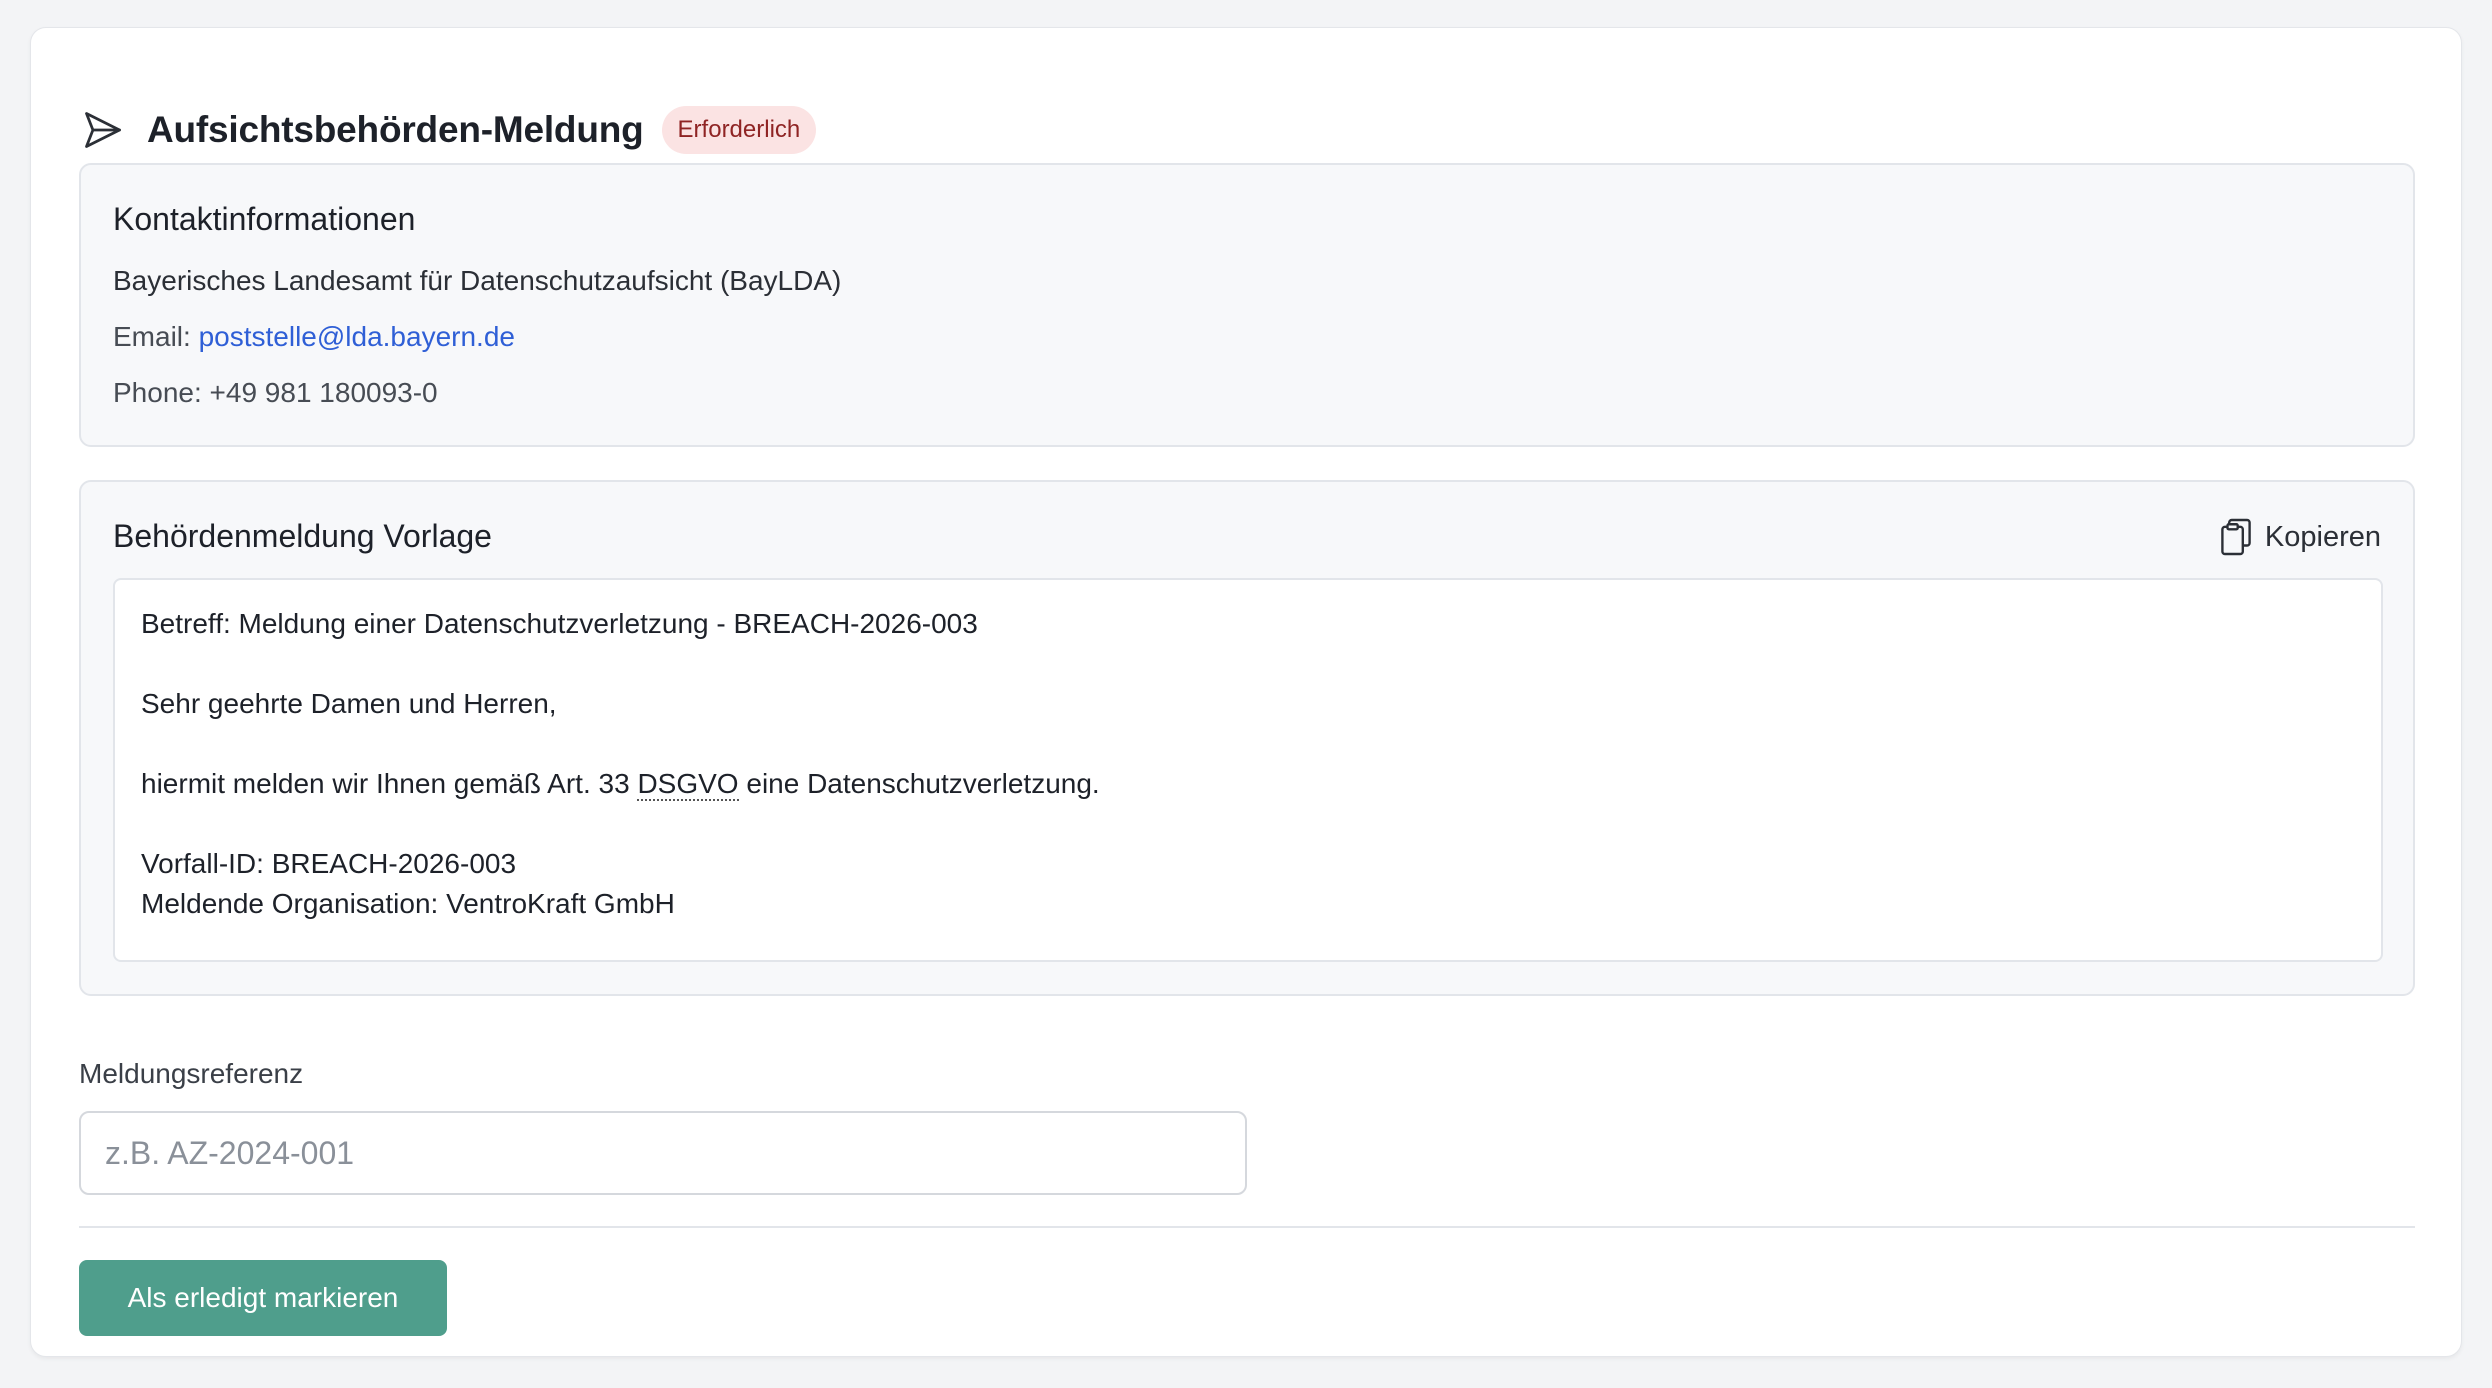 This screenshot has width=2492, height=1388. I want to click on send-icon, so click(103, 130).